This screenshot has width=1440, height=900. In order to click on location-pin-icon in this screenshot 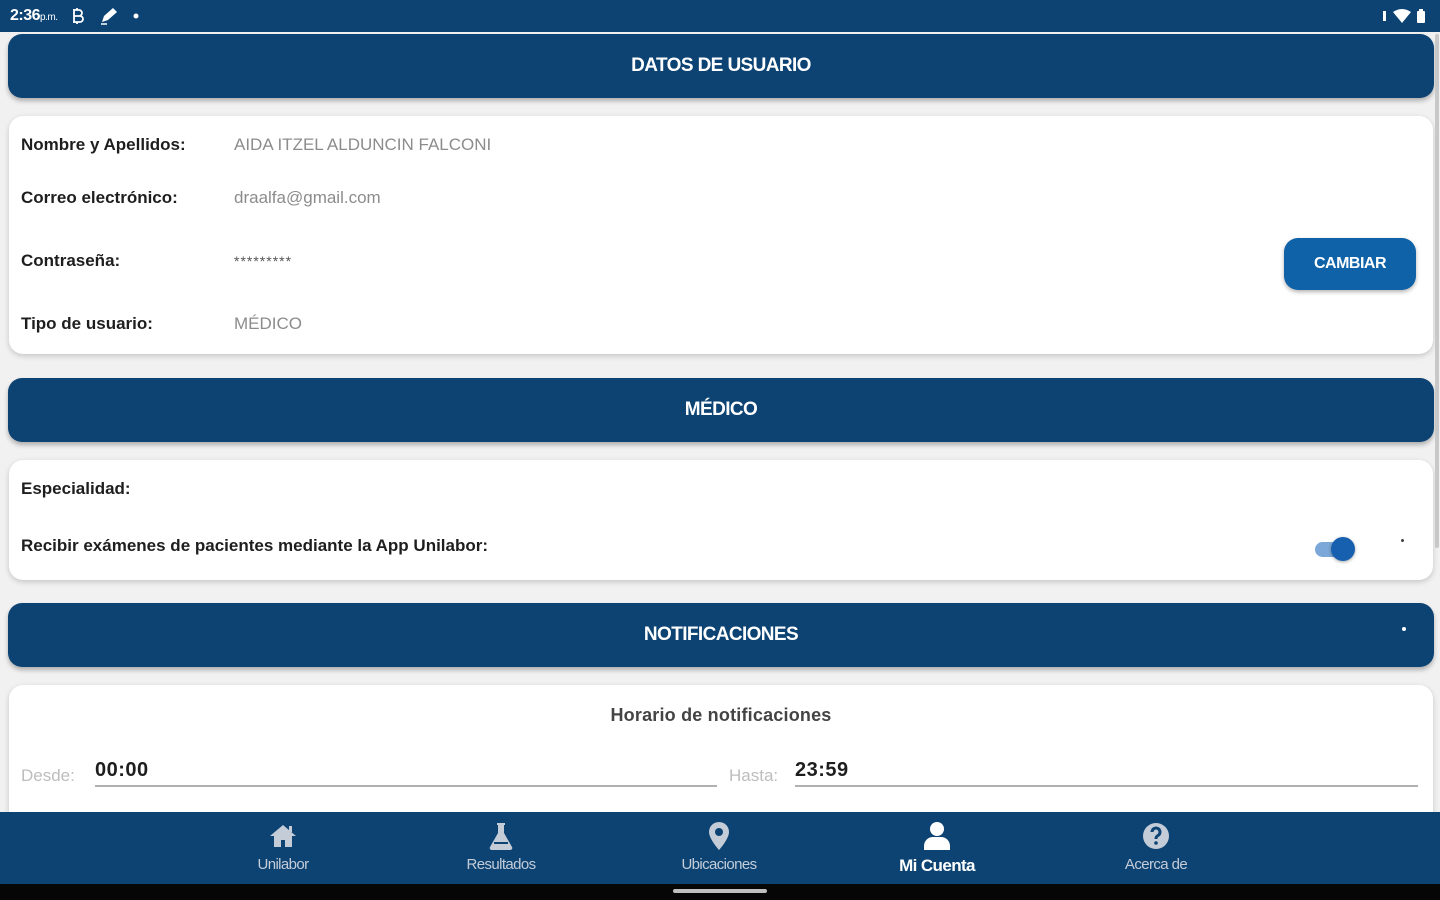, I will do `click(719, 836)`.